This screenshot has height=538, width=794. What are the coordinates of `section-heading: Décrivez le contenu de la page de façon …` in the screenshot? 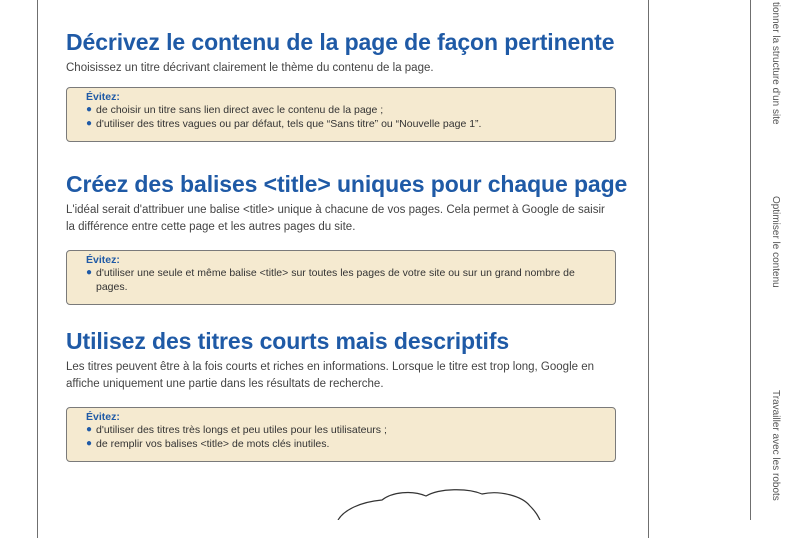 It's located at (340, 42).